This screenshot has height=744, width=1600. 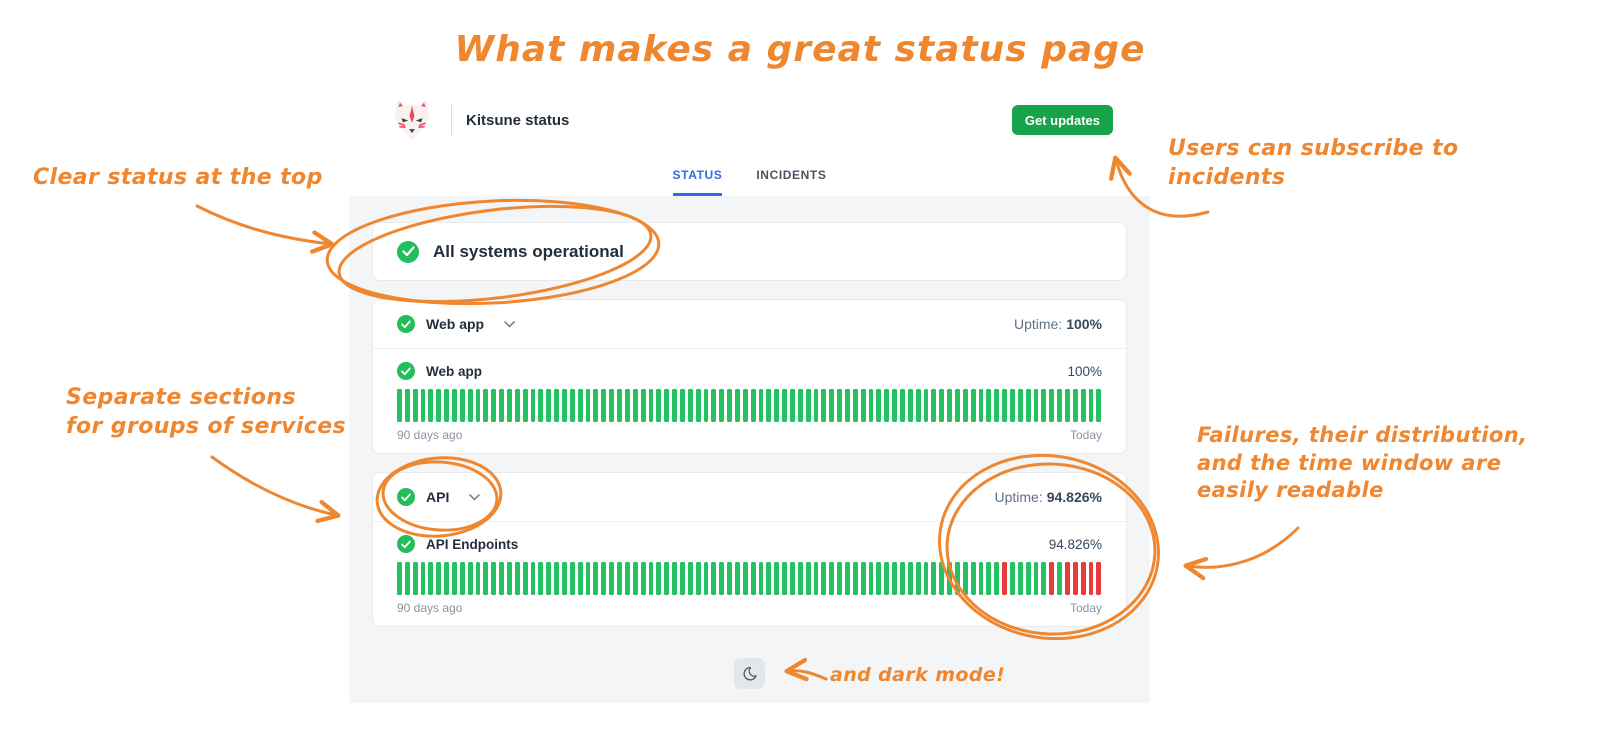 I want to click on group-header-api: API Uptime: 94.826%, so click(x=749, y=497).